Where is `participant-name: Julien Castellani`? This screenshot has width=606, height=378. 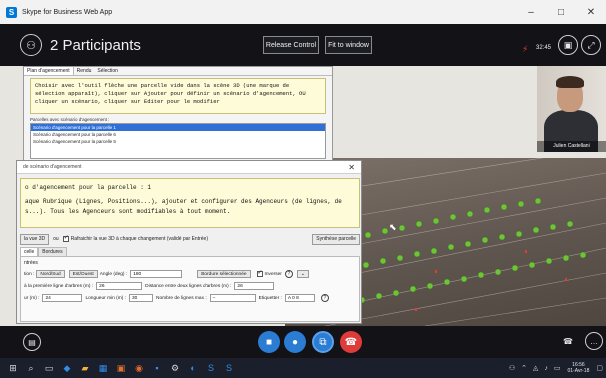
participant-name: Julien Castellani is located at coordinates (571, 146).